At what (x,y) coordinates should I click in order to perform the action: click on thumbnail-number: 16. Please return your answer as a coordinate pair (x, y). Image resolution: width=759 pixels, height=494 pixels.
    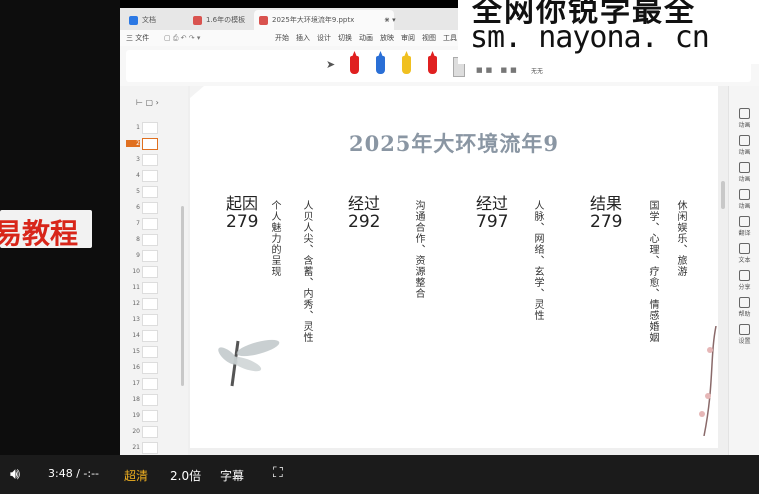
    Looking at the image, I should click on (136, 367).